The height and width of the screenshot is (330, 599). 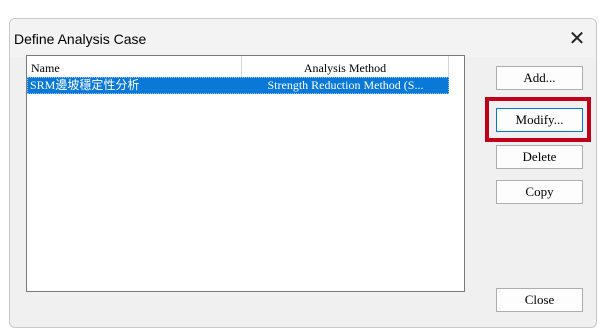 I want to click on column-header-analysis-method: Analysis Method, so click(x=345, y=67).